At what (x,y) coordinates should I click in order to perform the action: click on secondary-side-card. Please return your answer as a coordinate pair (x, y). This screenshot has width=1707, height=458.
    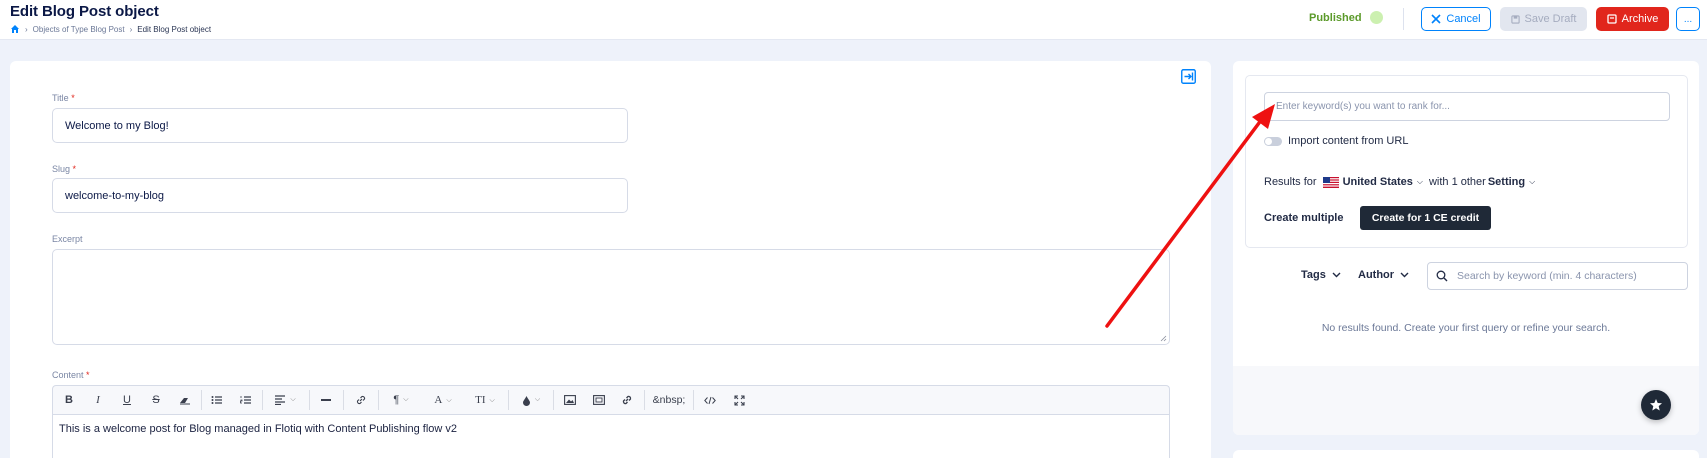
    Looking at the image, I should click on (1466, 454).